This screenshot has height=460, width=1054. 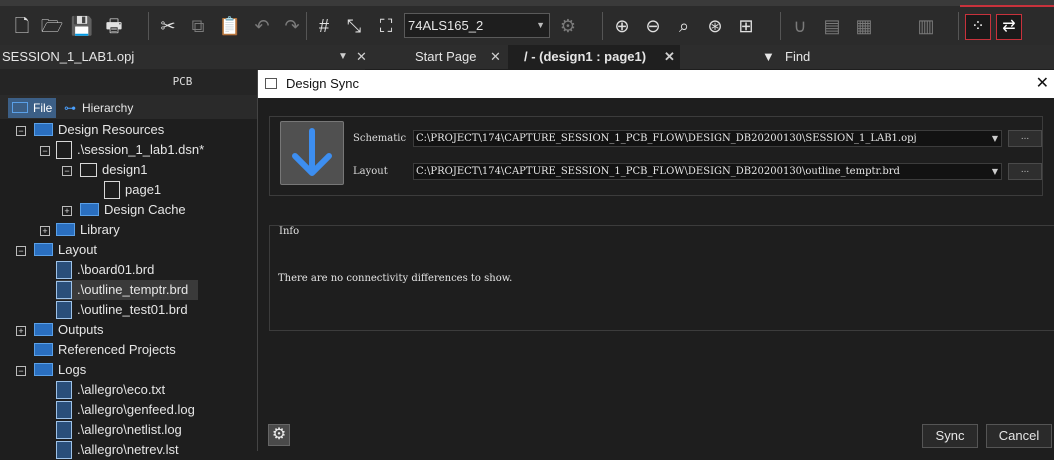 What do you see at coordinates (653, 26) in the screenshot?
I see `zoom-out-icon: ⊖` at bounding box center [653, 26].